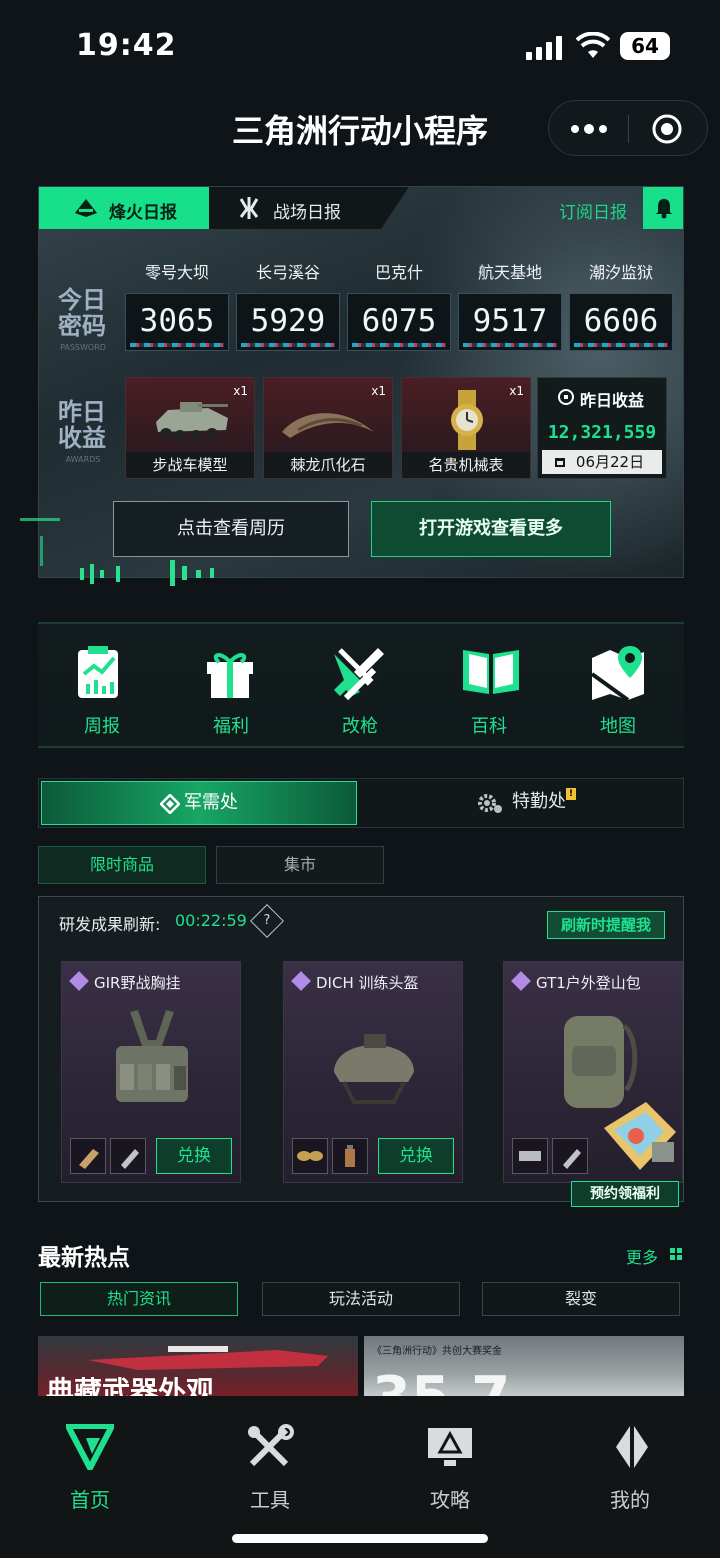 This screenshot has height=1558, width=720. Describe the element at coordinates (560, 462) in the screenshot. I see `calendar-icon` at that location.